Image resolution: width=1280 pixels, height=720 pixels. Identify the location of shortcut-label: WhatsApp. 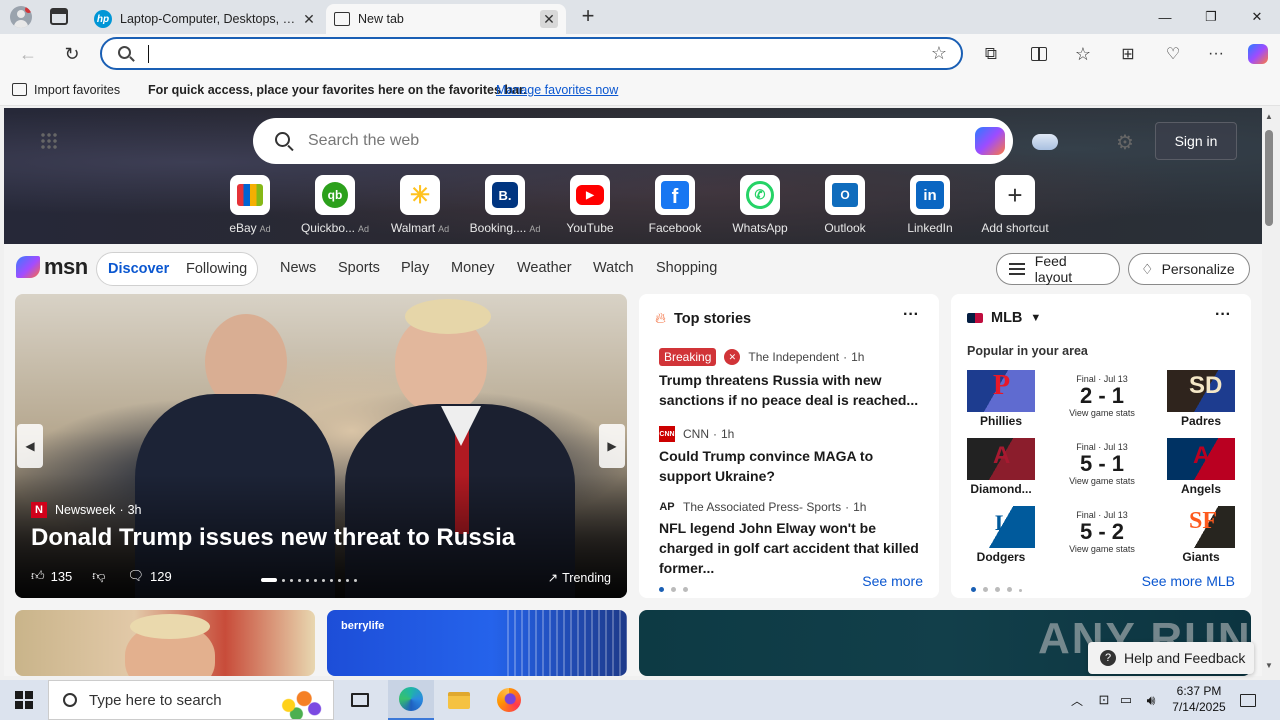
(760, 228).